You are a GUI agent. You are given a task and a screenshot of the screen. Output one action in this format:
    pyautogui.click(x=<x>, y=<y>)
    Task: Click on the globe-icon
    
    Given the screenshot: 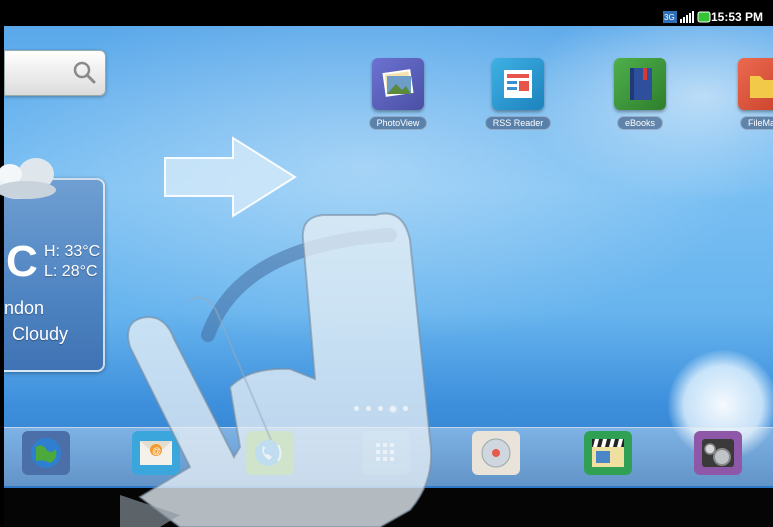 What is the action you would take?
    pyautogui.click(x=46, y=453)
    